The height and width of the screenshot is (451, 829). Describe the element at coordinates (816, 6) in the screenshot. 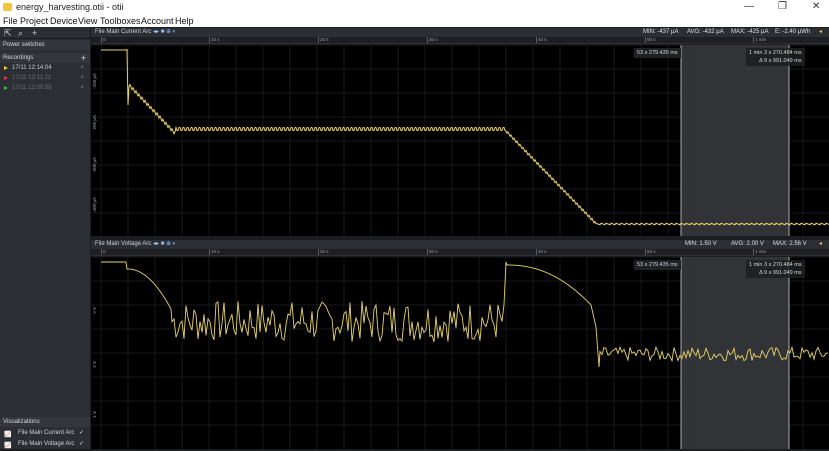

I see `close-button: ✕` at that location.